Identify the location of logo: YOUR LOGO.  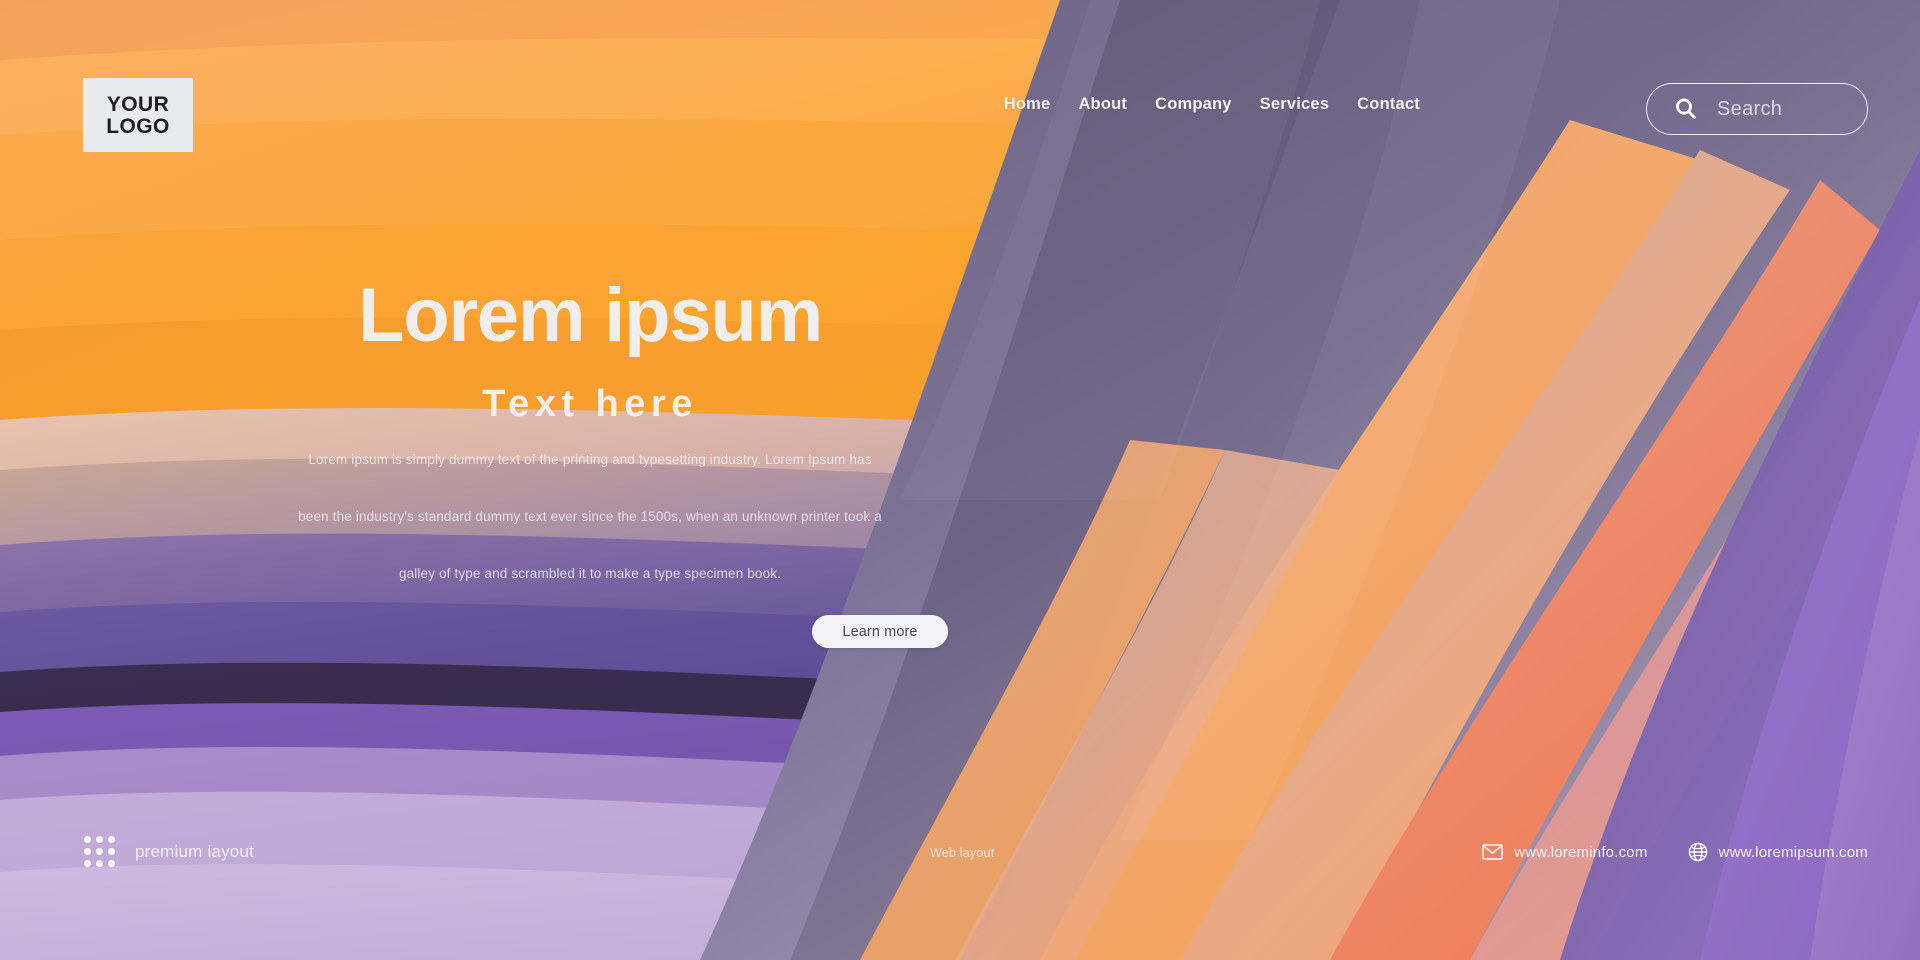
(138, 115).